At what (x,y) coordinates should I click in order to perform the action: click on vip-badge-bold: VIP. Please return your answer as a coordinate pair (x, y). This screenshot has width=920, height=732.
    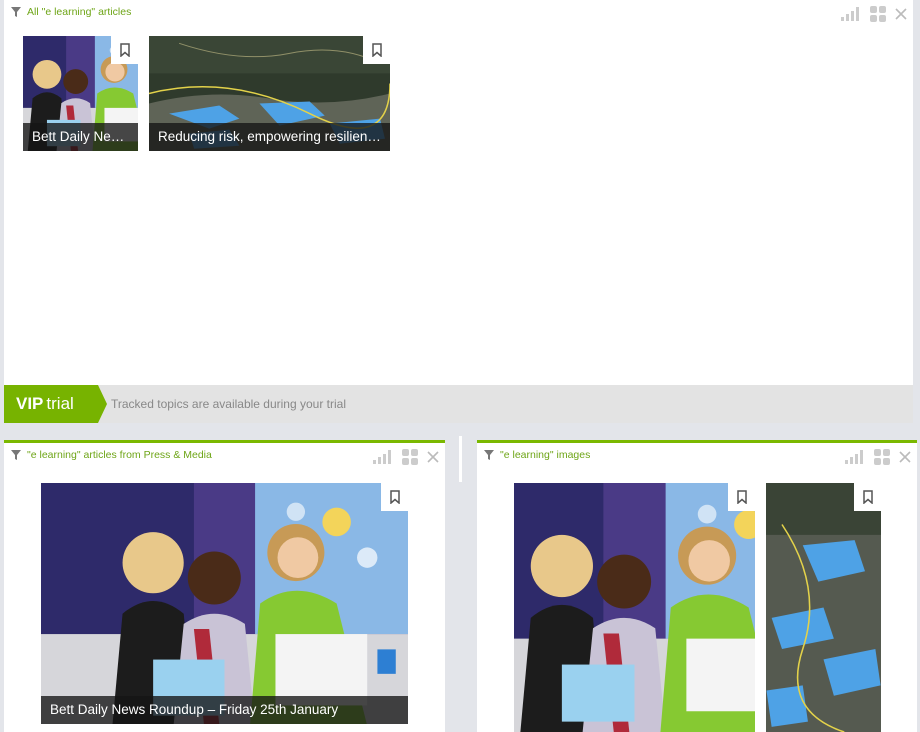
    Looking at the image, I should click on (30, 403).